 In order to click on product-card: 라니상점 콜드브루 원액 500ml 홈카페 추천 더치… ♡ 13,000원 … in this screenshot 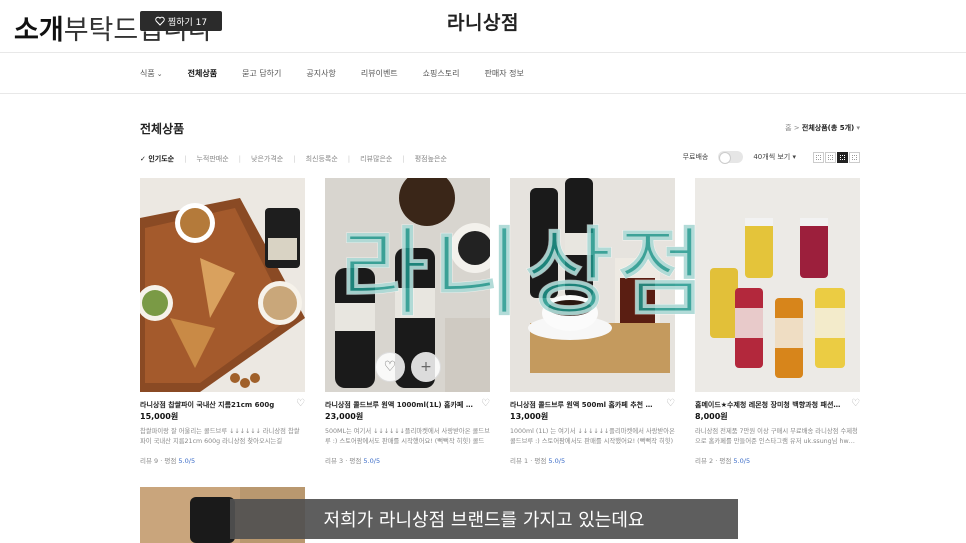, I will do `click(592, 321)`.